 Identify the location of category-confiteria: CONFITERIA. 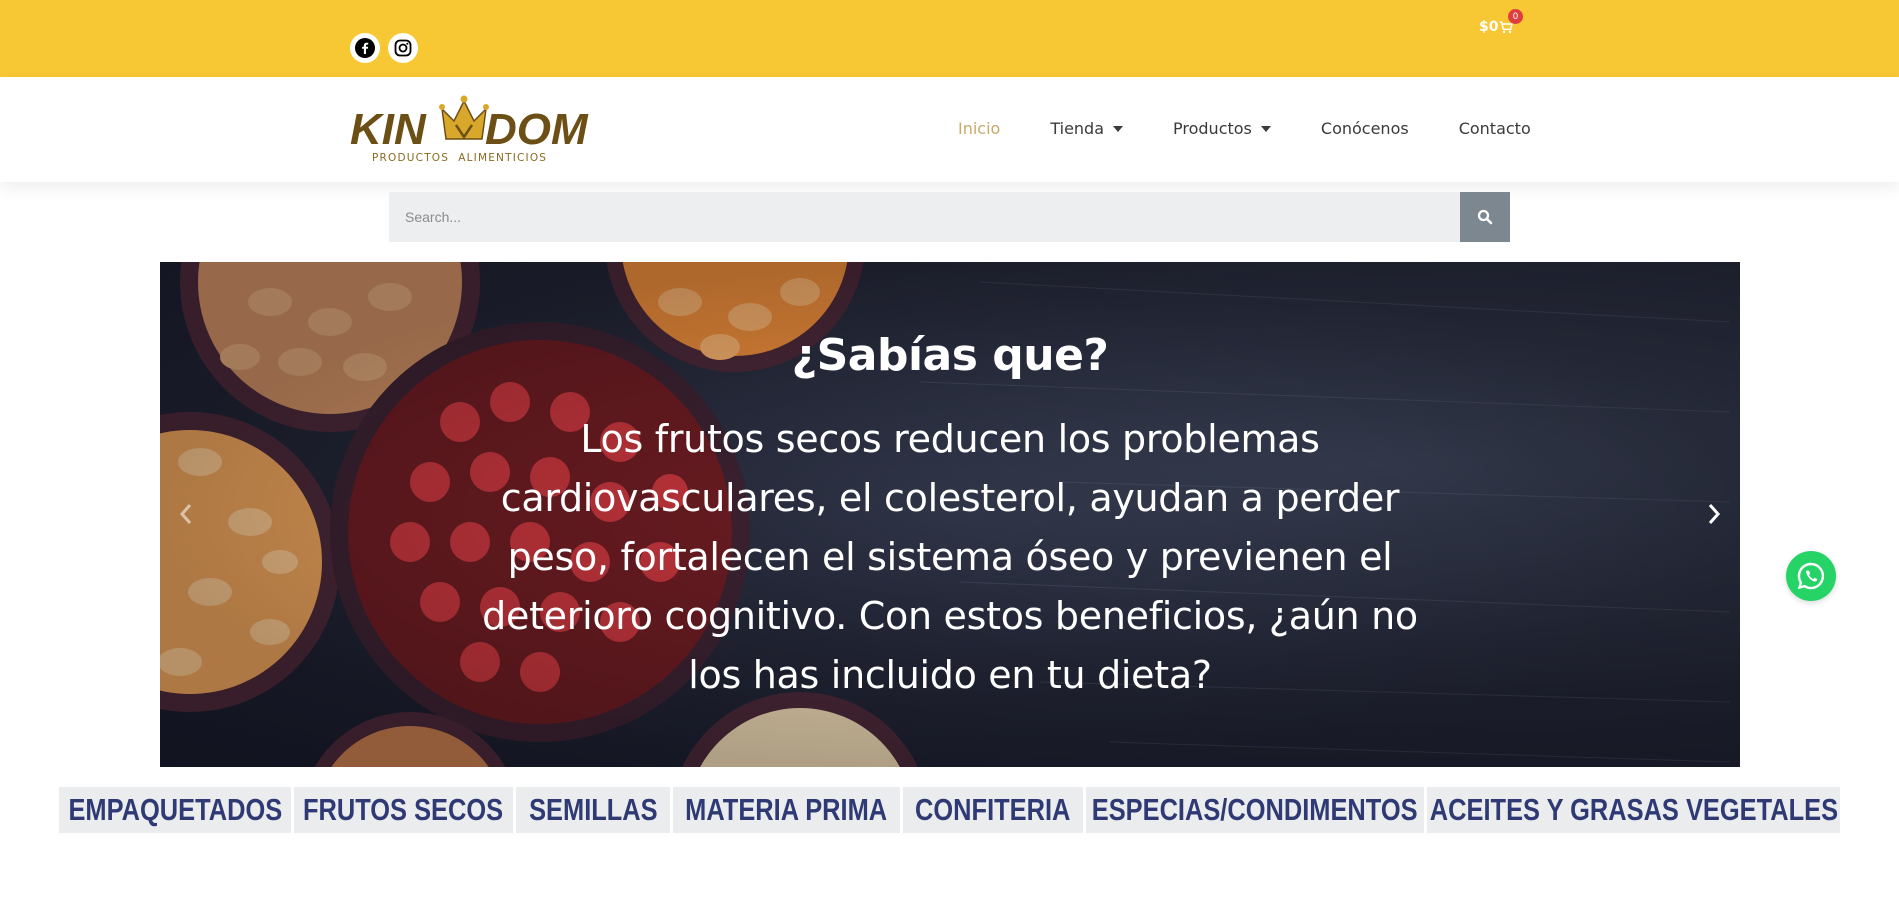
(993, 810).